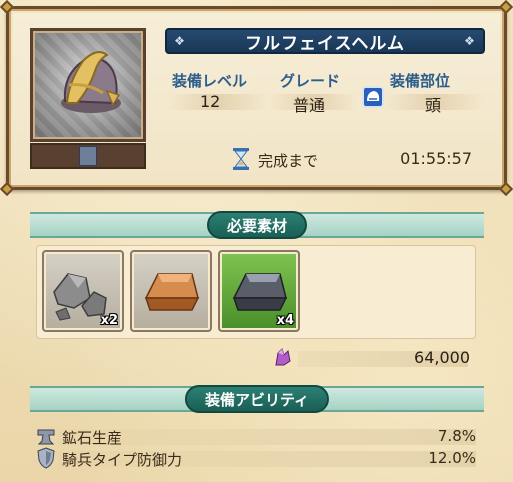 This screenshot has height=482, width=513. I want to click on equip-level-value: 12, so click(210, 101).